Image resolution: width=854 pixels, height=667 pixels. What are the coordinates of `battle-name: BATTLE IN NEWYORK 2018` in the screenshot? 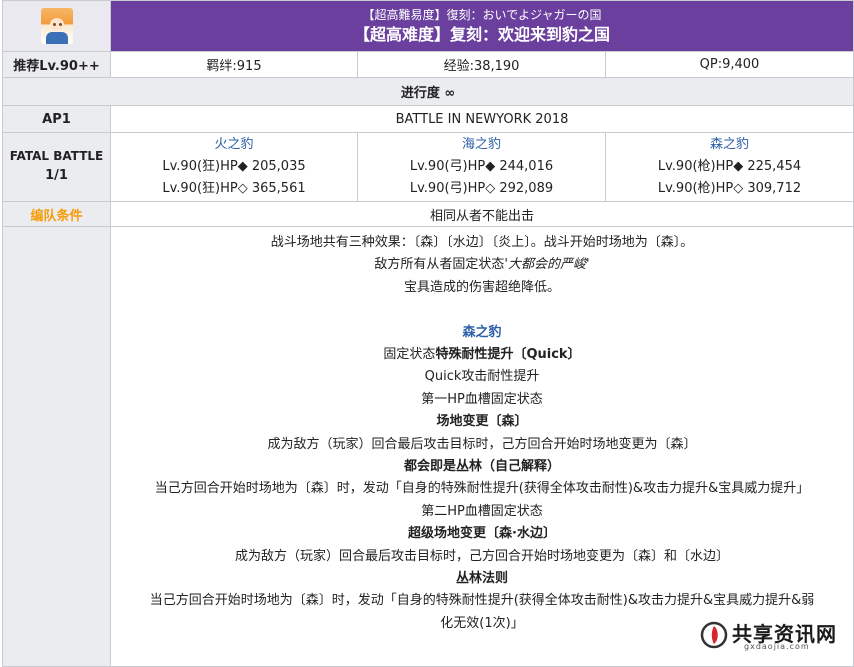 It's located at (482, 119).